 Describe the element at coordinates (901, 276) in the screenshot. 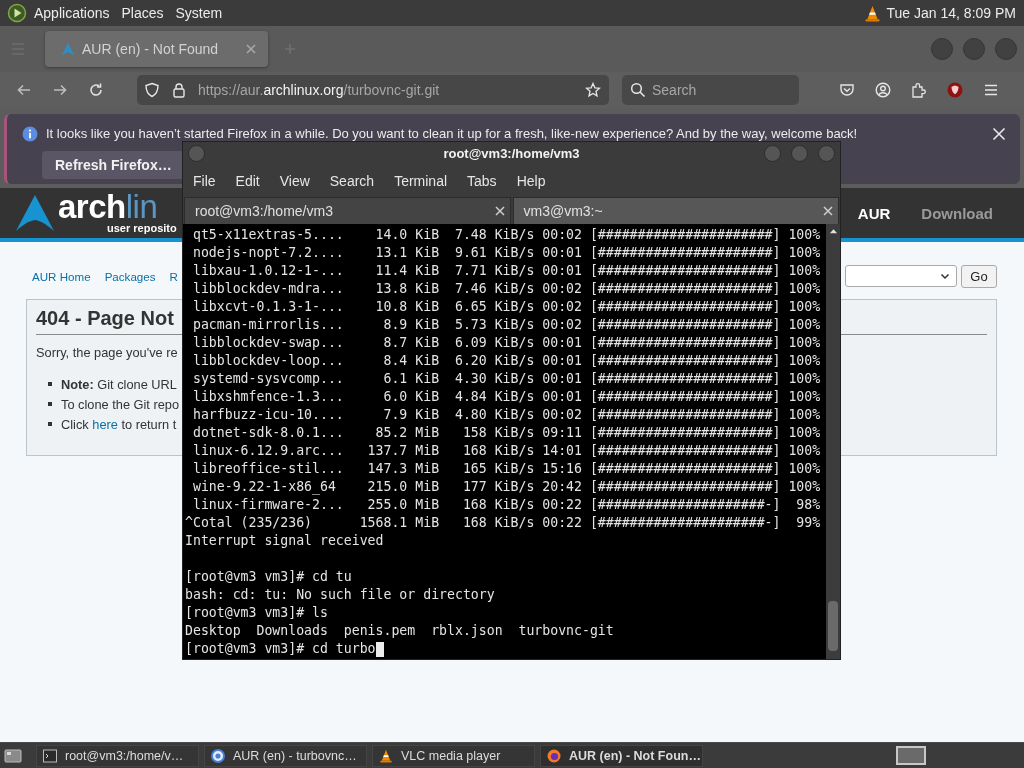

I see `select-field` at that location.